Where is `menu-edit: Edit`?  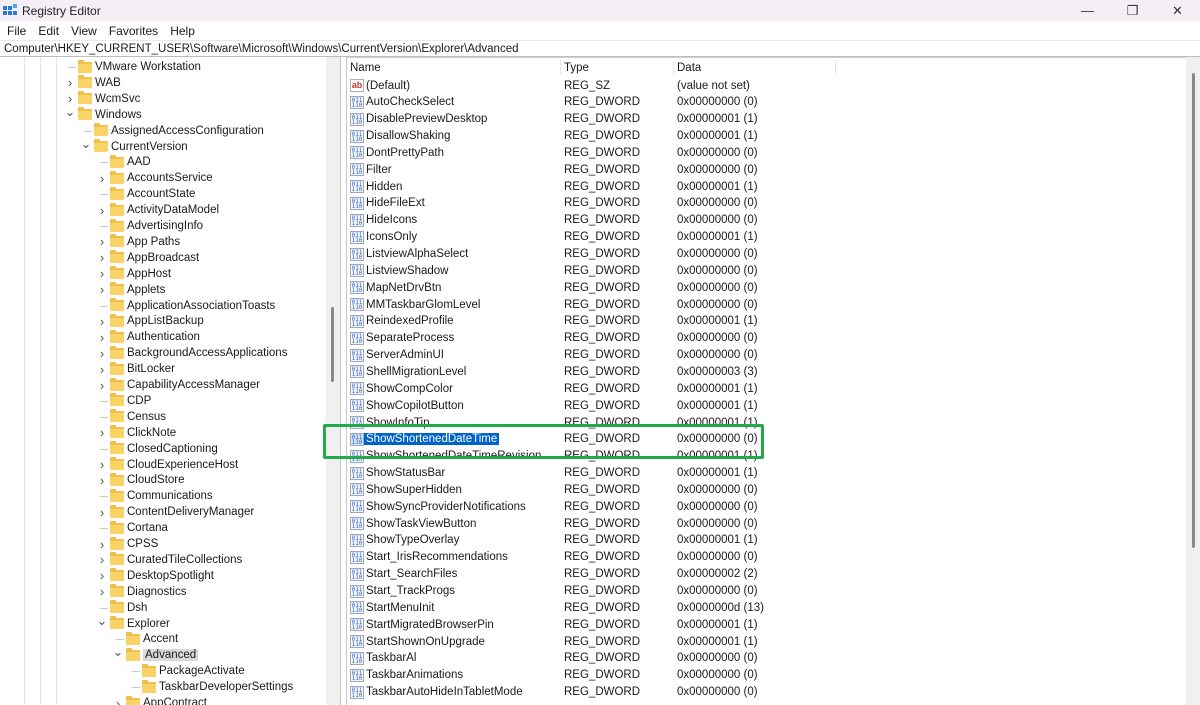
menu-edit: Edit is located at coordinates (48, 31).